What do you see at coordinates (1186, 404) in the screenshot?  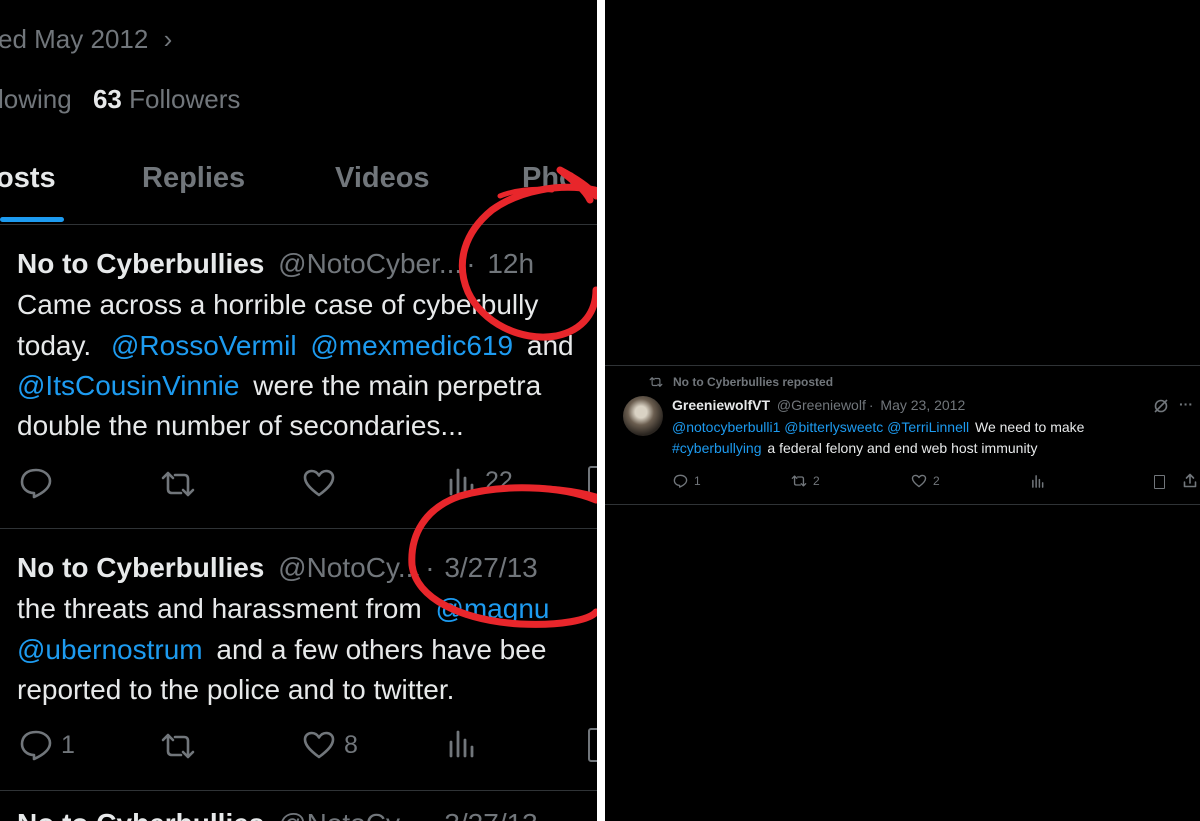 I see `more-options-icon: ···` at bounding box center [1186, 404].